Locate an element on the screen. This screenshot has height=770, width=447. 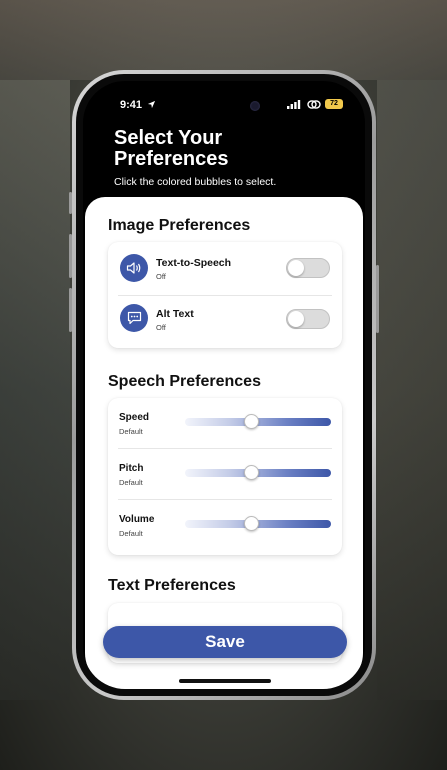
power-button is located at coordinates (377, 299).